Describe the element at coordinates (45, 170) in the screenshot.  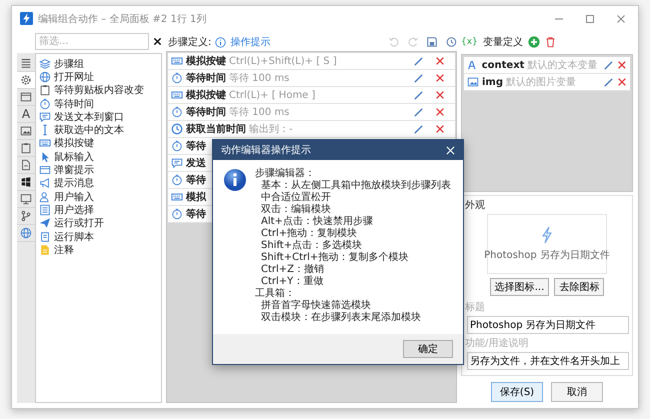
I see `popup-icon` at that location.